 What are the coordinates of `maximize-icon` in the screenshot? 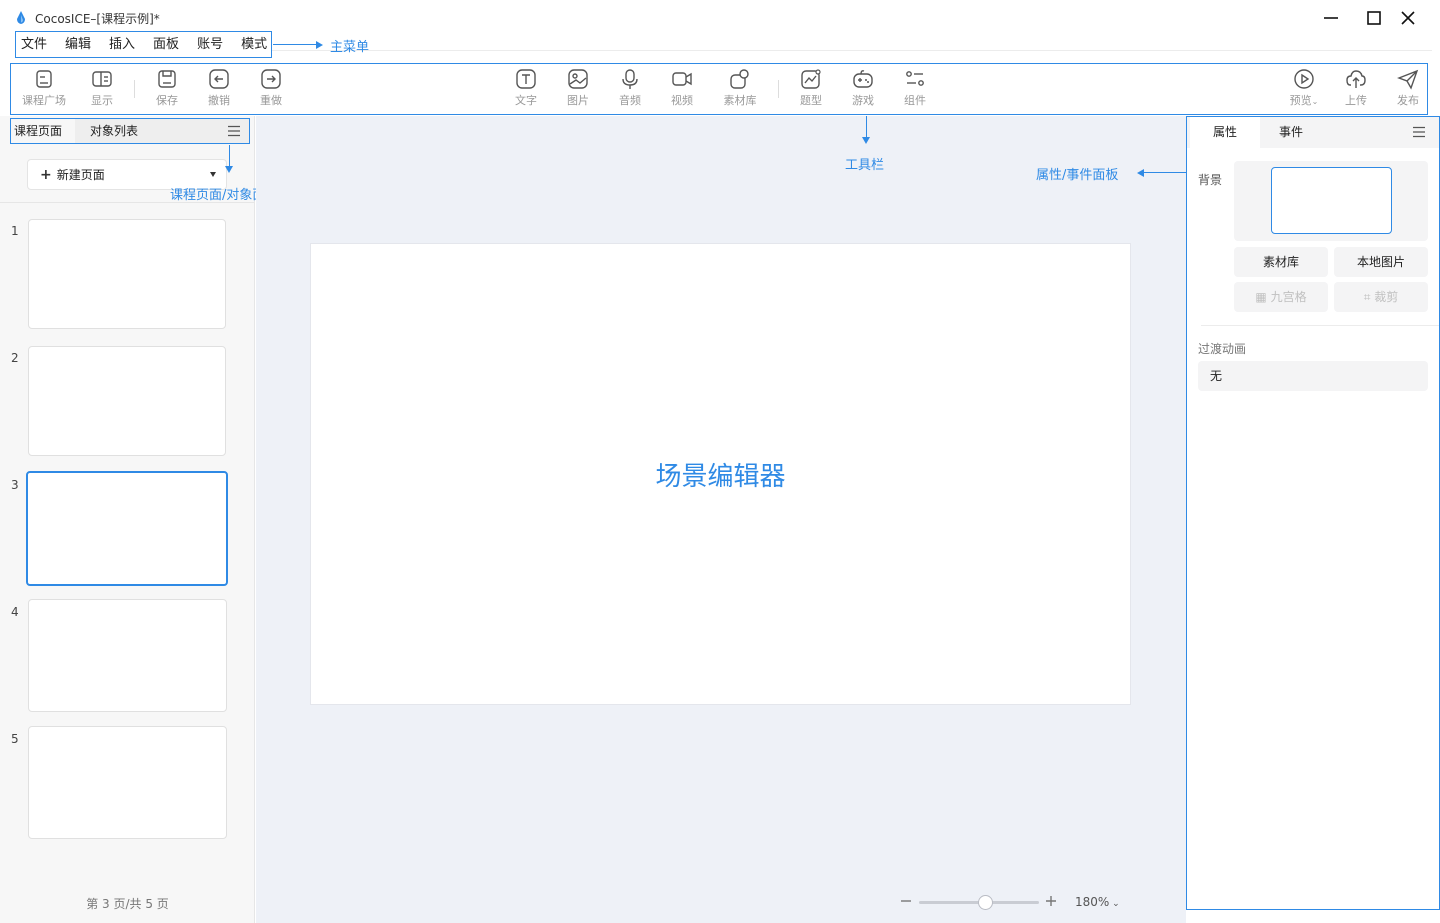 It's located at (1374, 18).